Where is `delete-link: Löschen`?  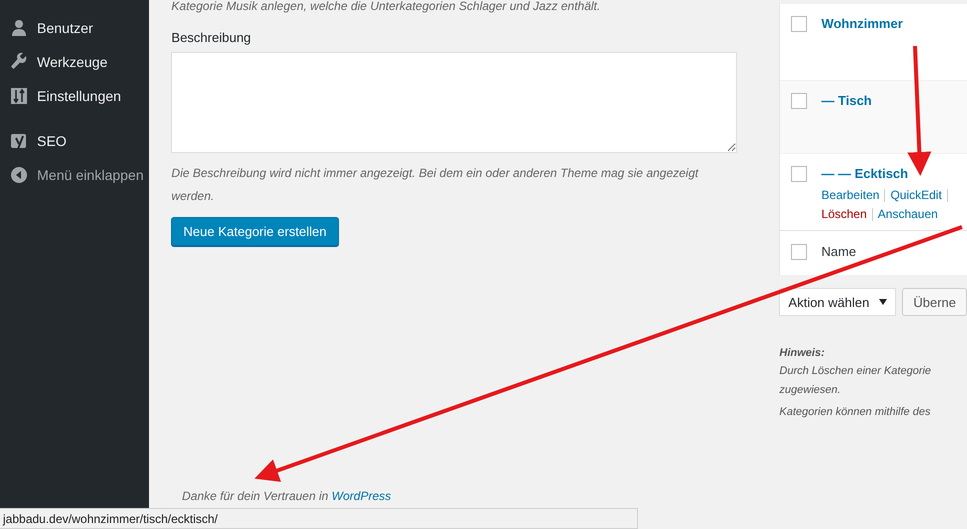
delete-link: Löschen is located at coordinates (844, 214).